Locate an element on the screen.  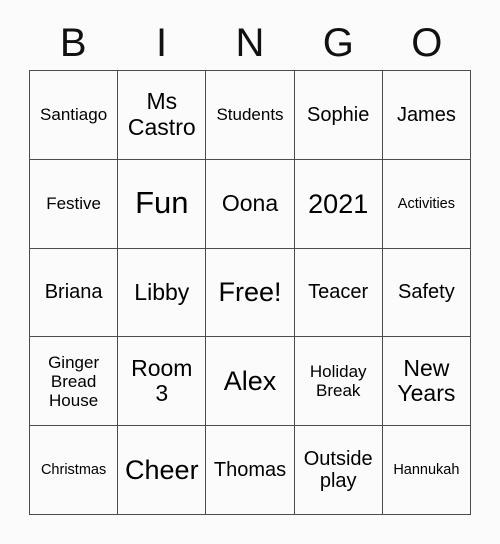
bingo-cell-label: Ginger Bread House is located at coordinates (74, 381).